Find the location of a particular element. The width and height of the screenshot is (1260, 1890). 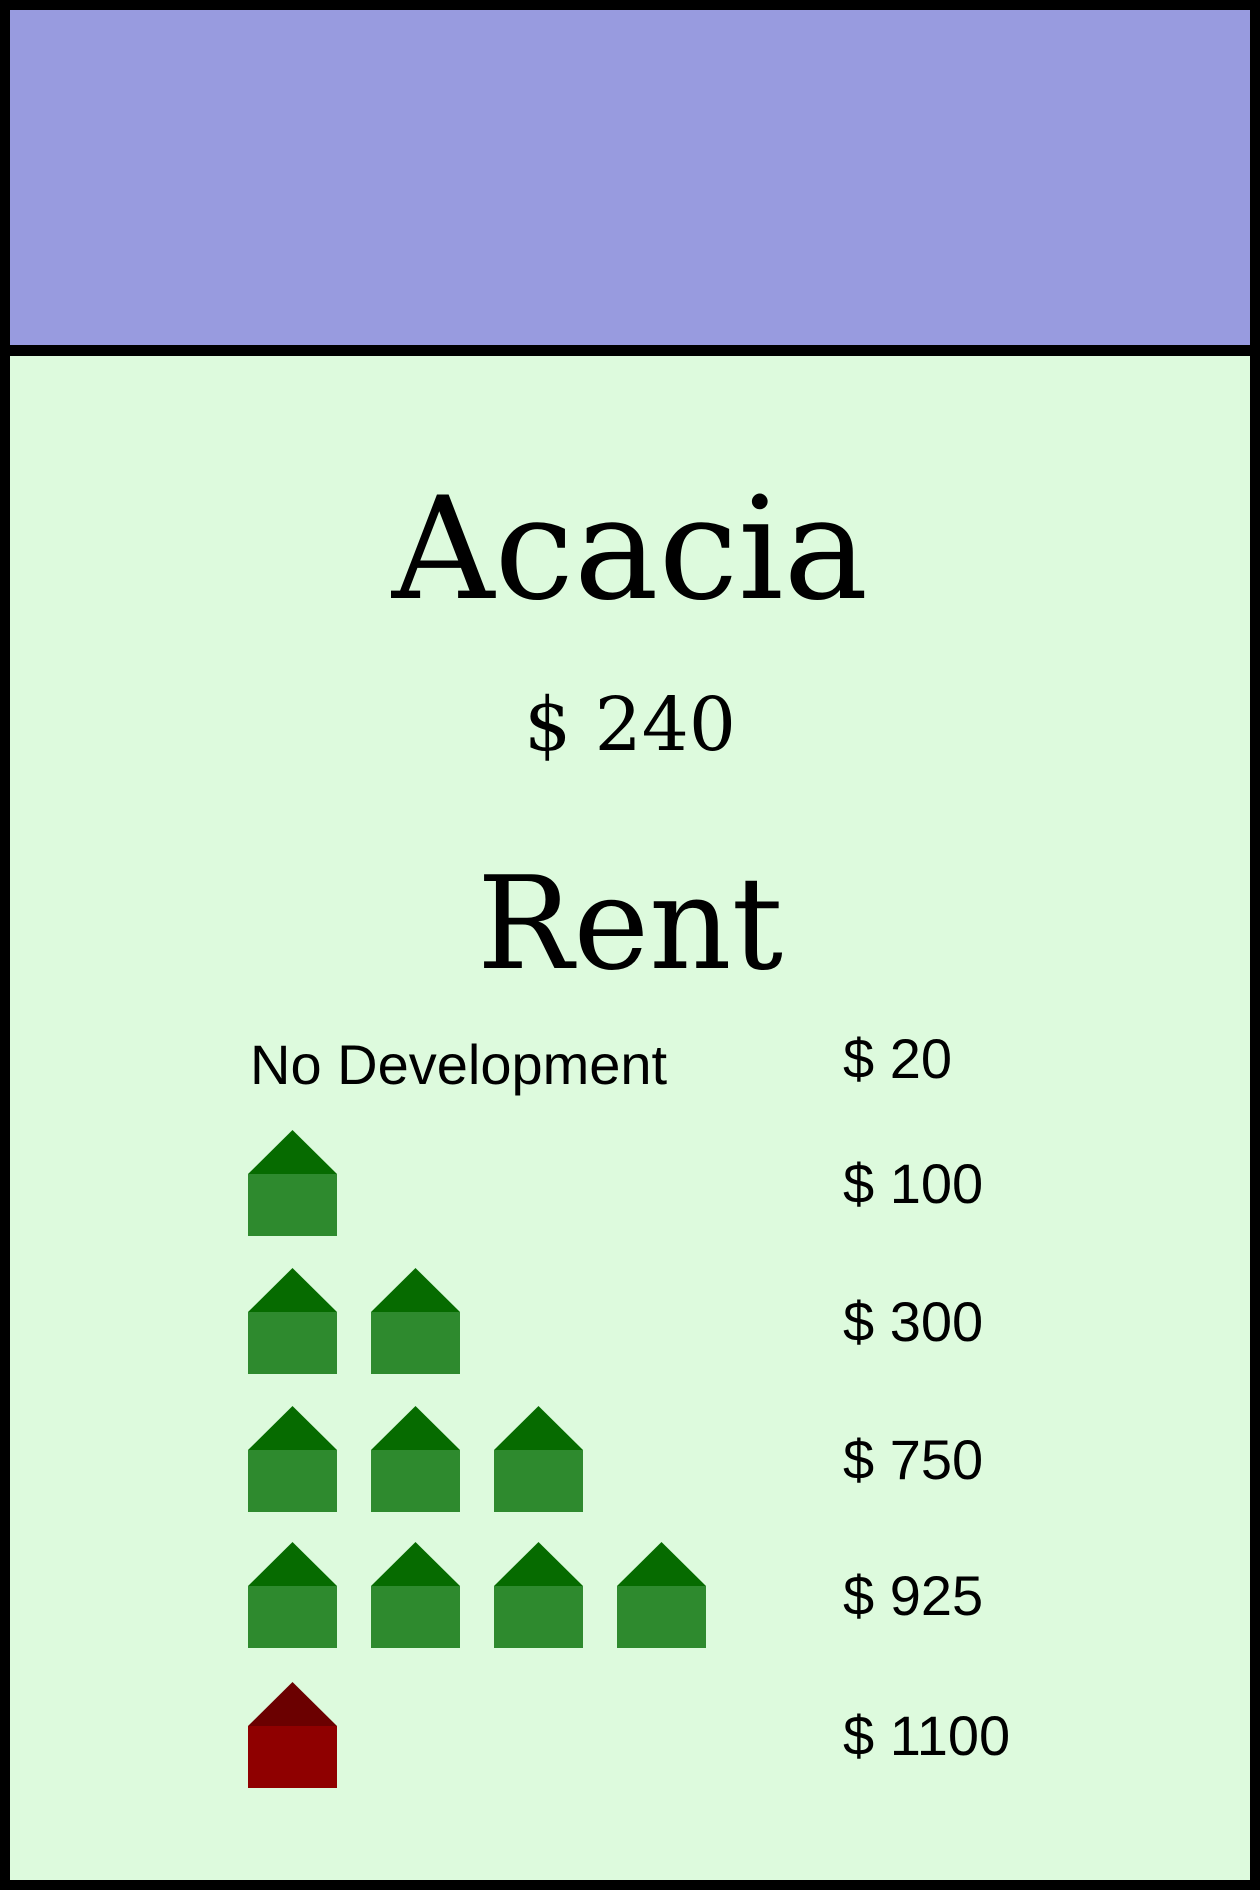

rent-row-label: No Development is located at coordinates (459, 1064).